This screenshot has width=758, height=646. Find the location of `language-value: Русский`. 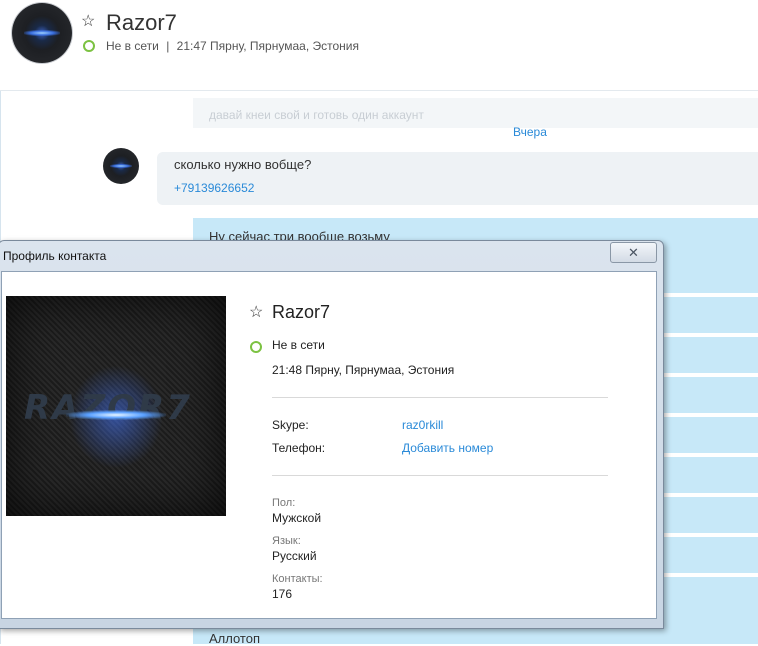

language-value: Русский is located at coordinates (294, 556).